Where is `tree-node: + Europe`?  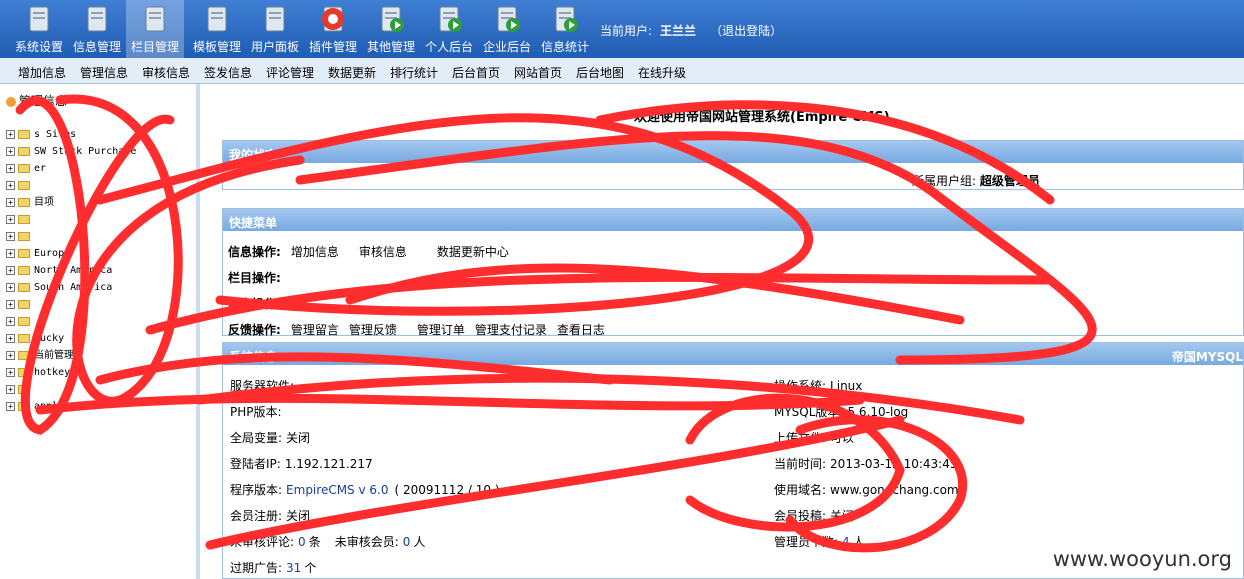 tree-node: + Europe is located at coordinates (38, 254).